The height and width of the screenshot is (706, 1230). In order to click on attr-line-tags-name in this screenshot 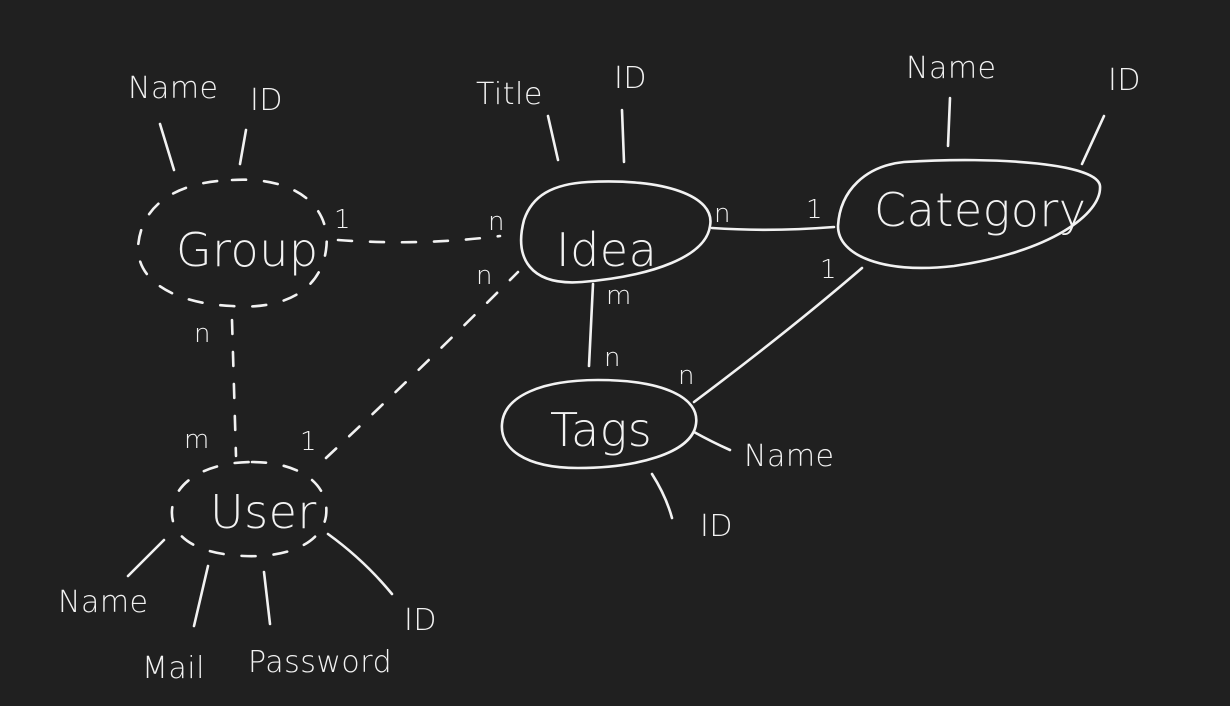, I will do `click(712, 441)`.